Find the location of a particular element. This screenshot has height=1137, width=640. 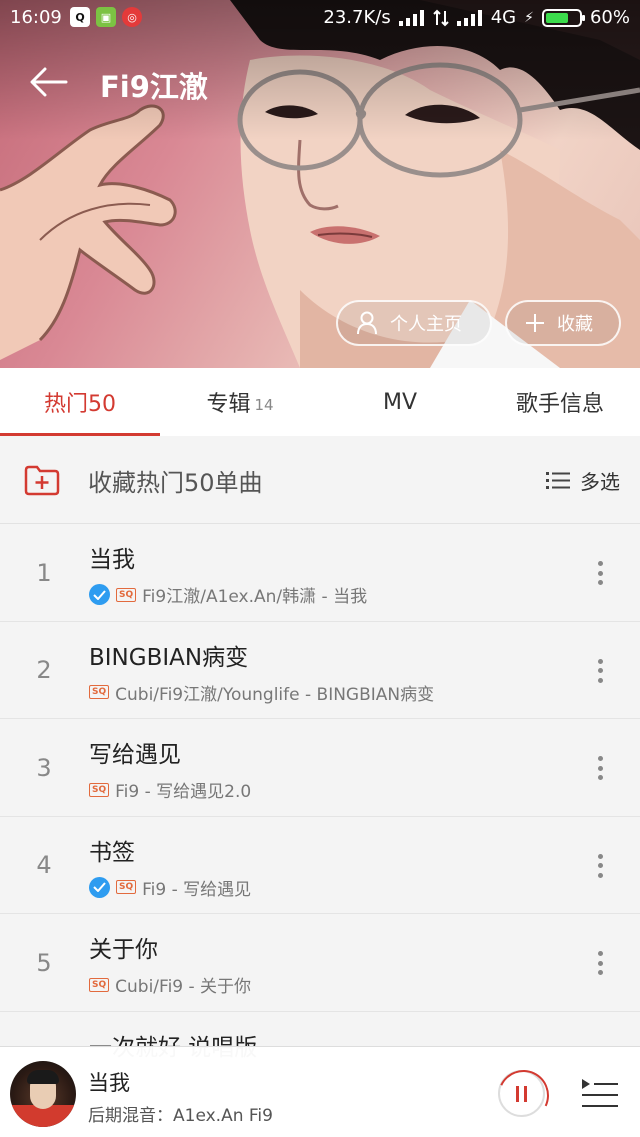

song-subtitle: Fi9 - 写给遇见 is located at coordinates (197, 889).